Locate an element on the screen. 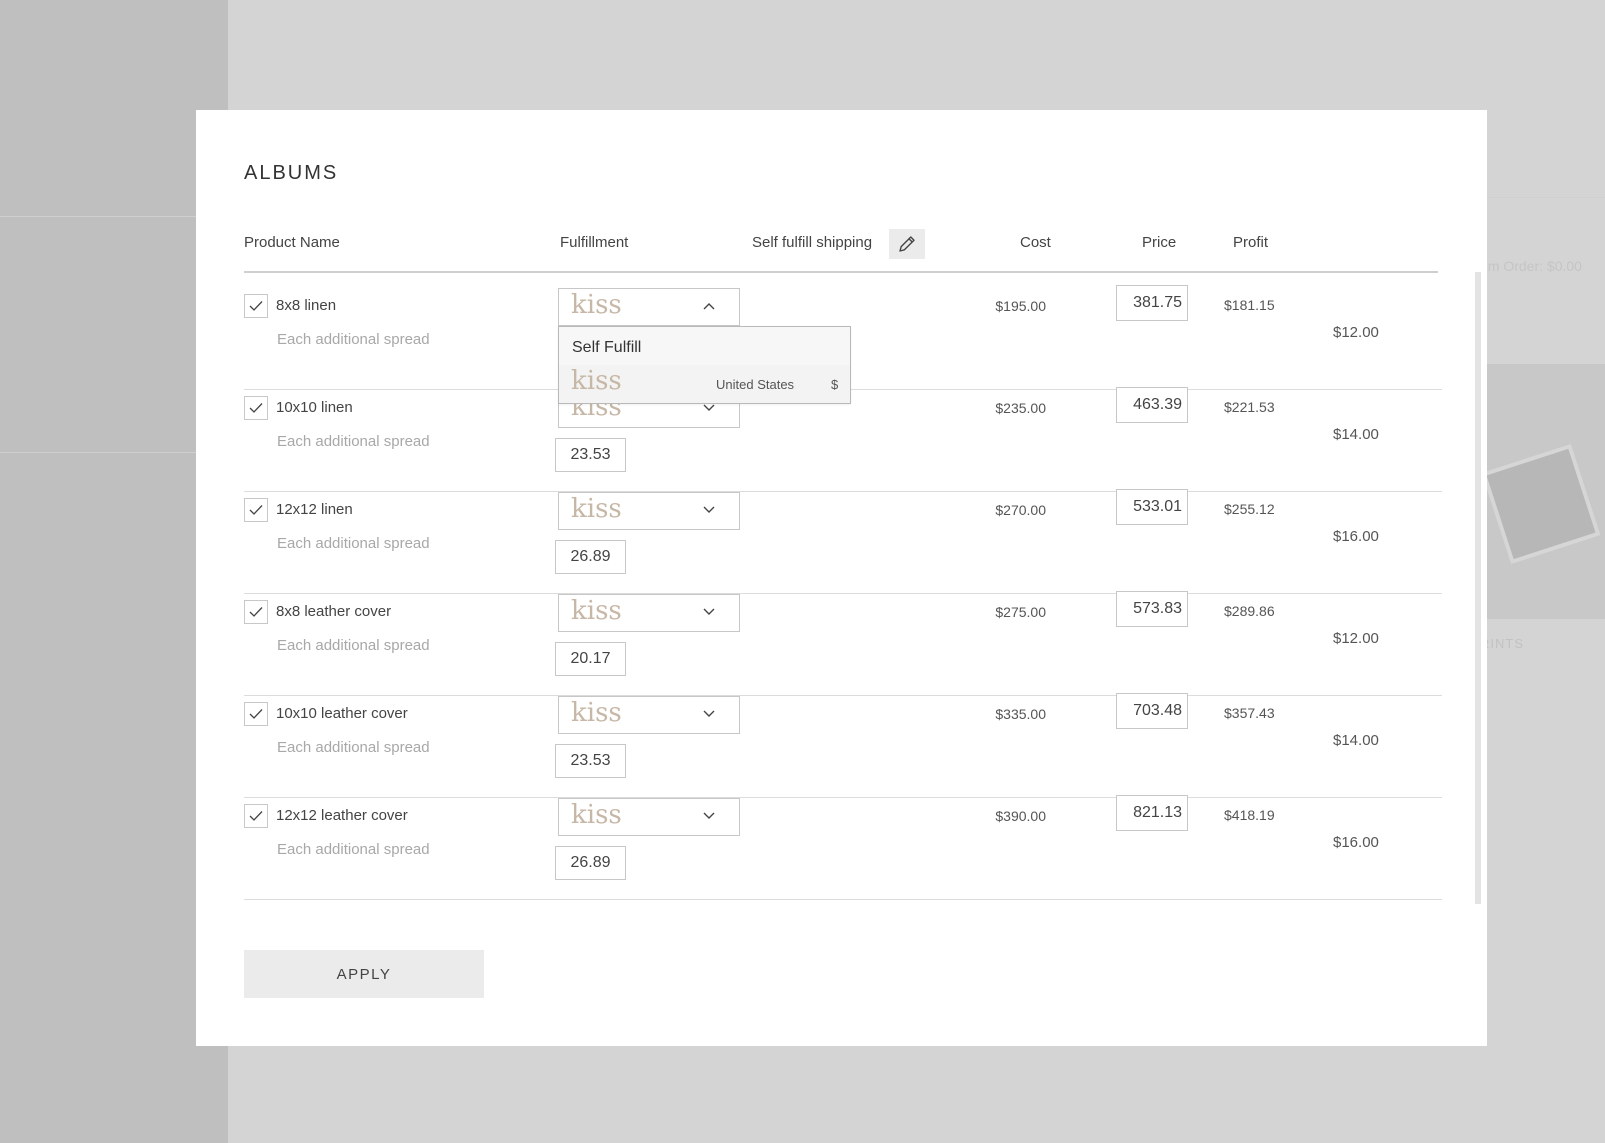  pencil-icon is located at coordinates (907, 244).